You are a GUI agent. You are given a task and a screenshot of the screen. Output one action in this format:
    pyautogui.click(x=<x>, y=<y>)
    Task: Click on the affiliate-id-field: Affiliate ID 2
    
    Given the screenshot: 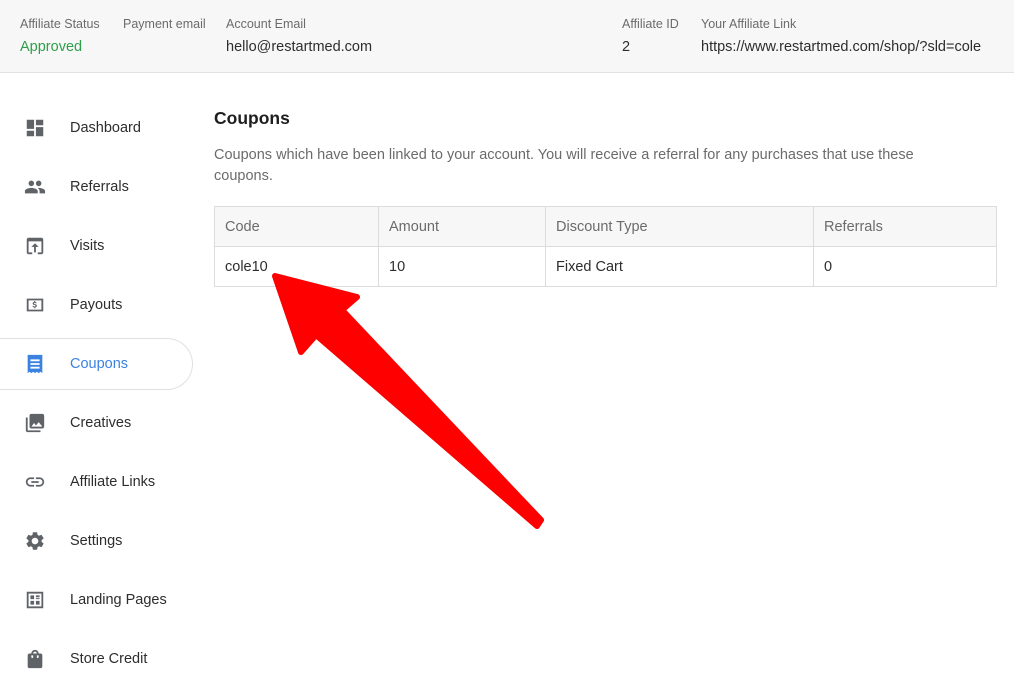 What is the action you would take?
    pyautogui.click(x=650, y=36)
    